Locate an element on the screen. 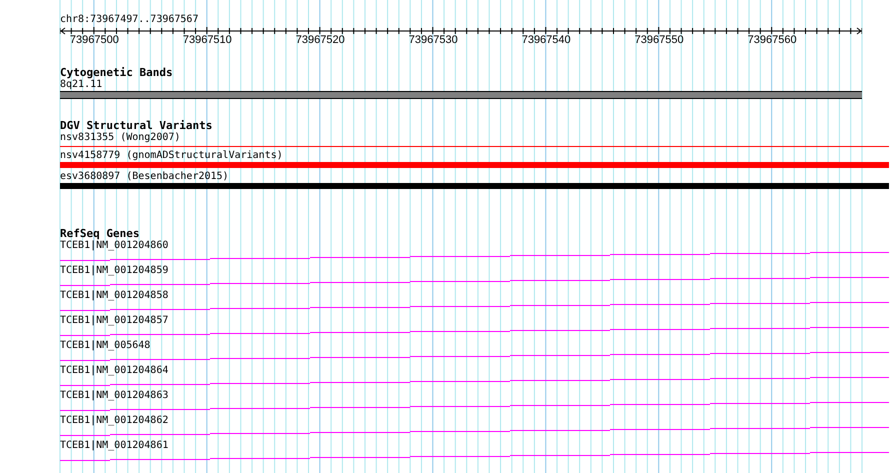  feature-label: TCEB1|NM_001204858 is located at coordinates (114, 296).